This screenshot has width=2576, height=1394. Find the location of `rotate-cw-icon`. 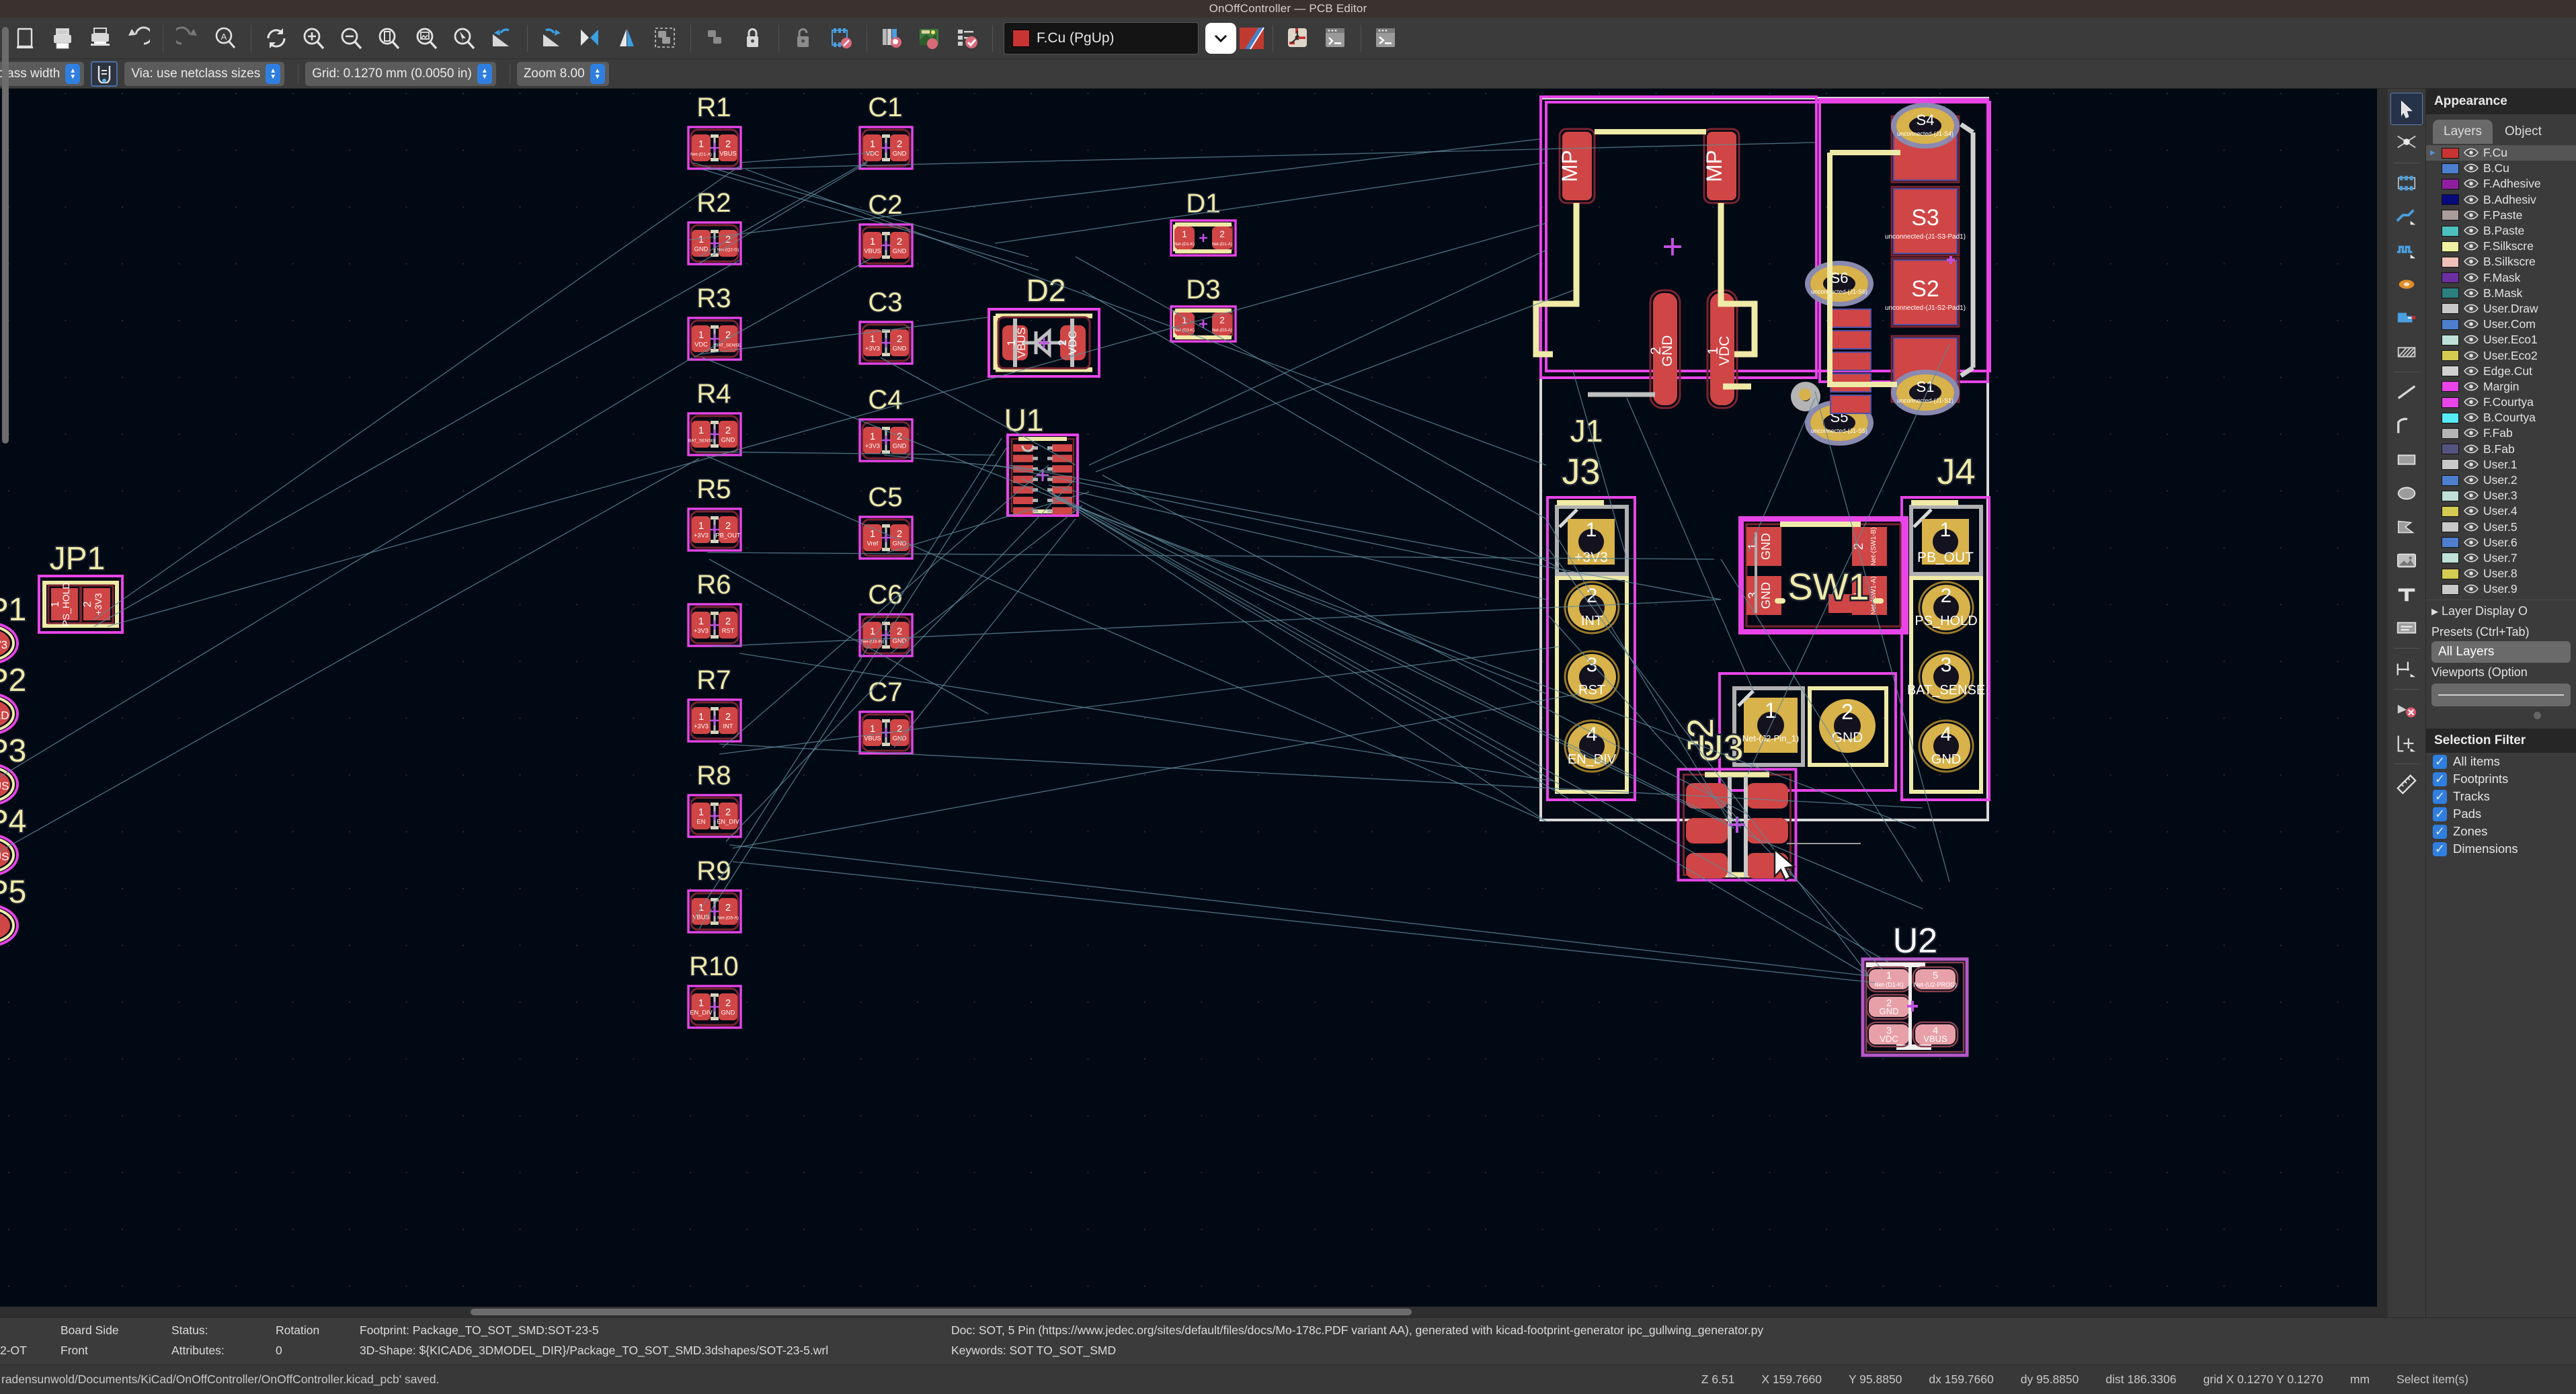

rotate-cw-icon is located at coordinates (552, 38).